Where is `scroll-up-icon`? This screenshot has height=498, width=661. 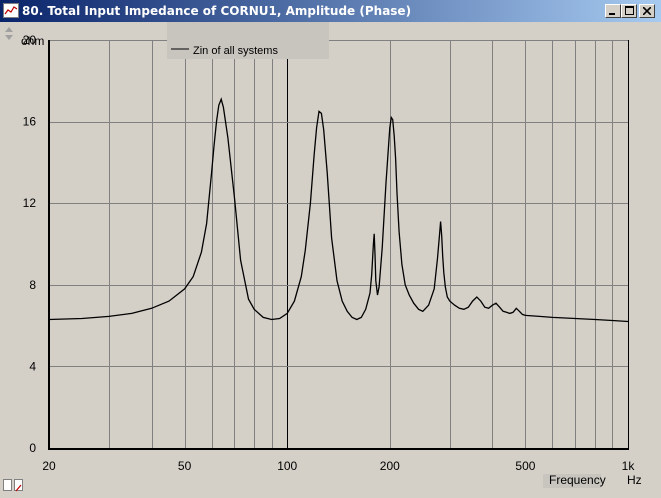 scroll-up-icon is located at coordinates (9, 29).